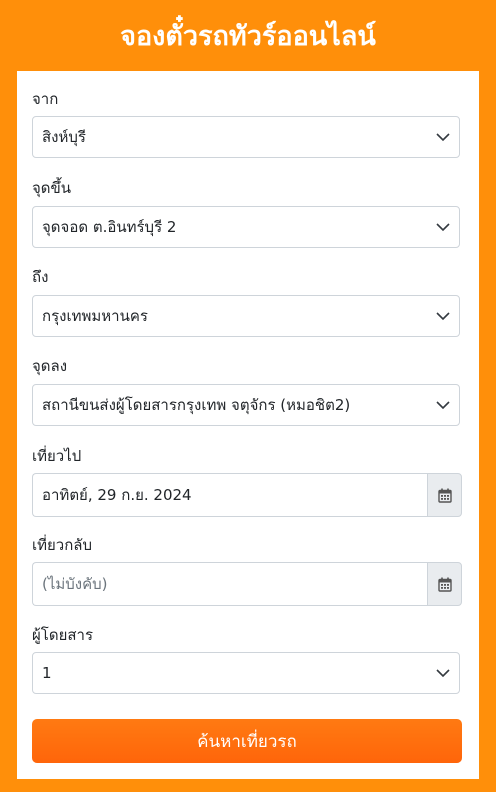  What do you see at coordinates (109, 227) in the screenshot?
I see `pickup-select-value: จุดจอด ต.อินทร์บุรี 2` at bounding box center [109, 227].